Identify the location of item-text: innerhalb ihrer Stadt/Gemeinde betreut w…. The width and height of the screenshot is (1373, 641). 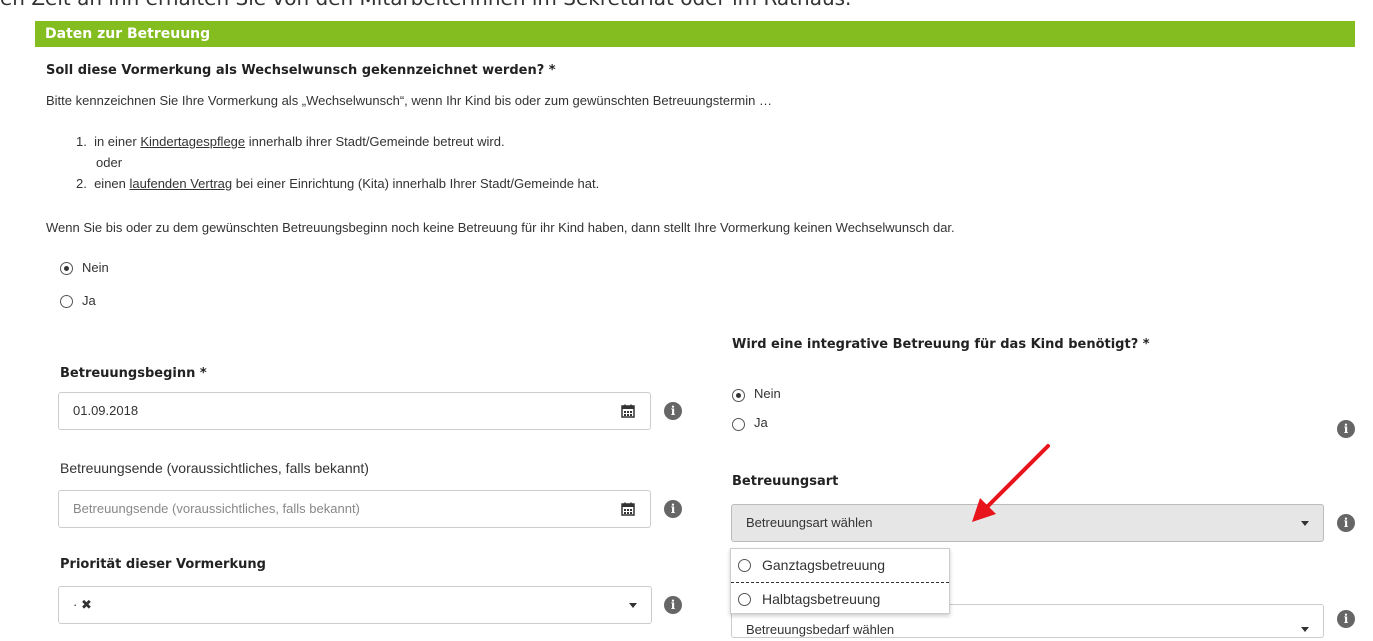
(375, 141).